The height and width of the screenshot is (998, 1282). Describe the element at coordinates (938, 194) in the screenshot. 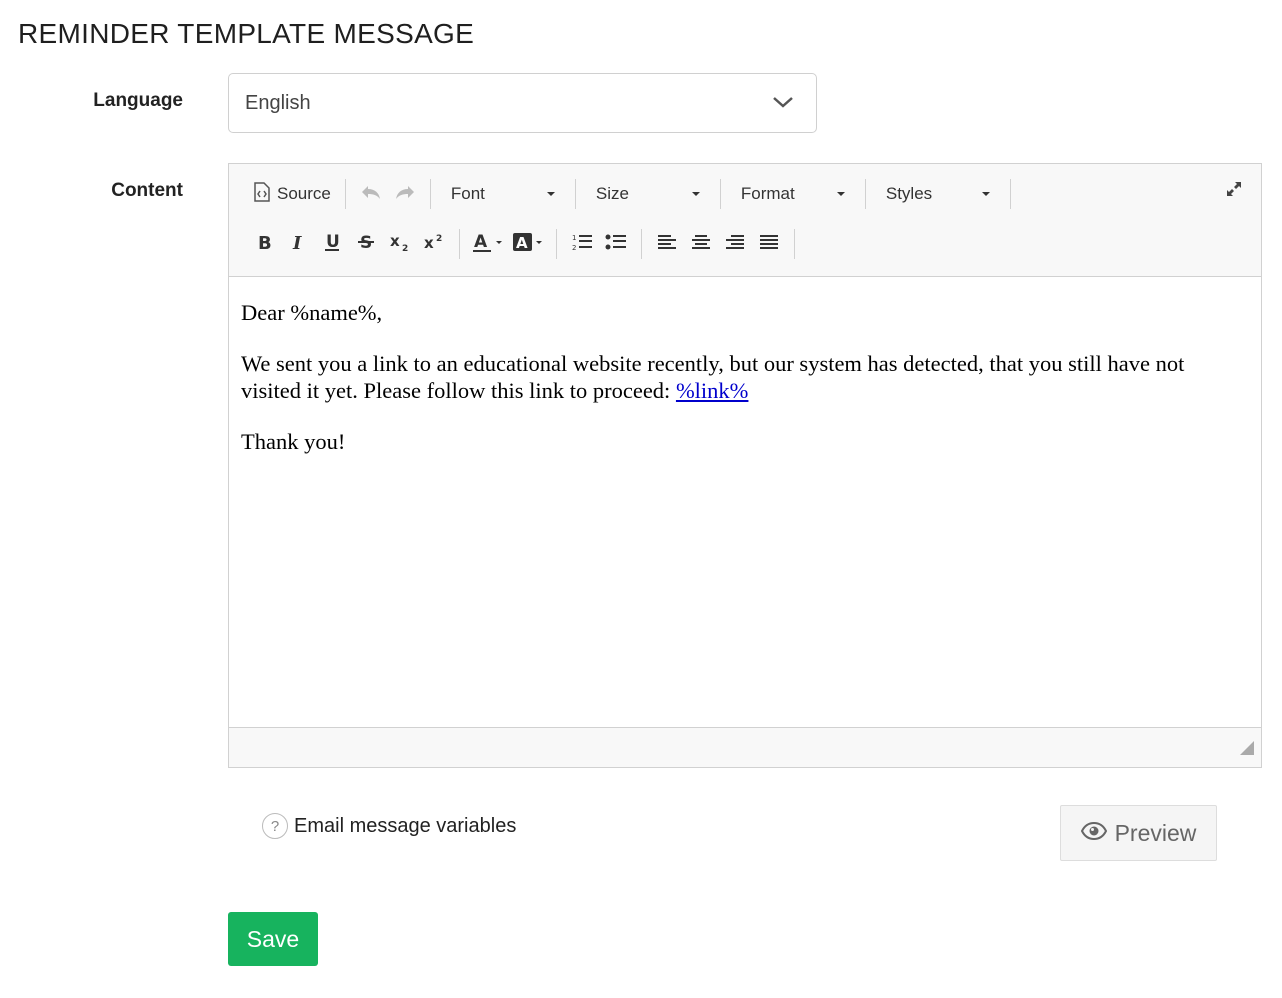

I see `styles-dropdown: Styles` at that location.